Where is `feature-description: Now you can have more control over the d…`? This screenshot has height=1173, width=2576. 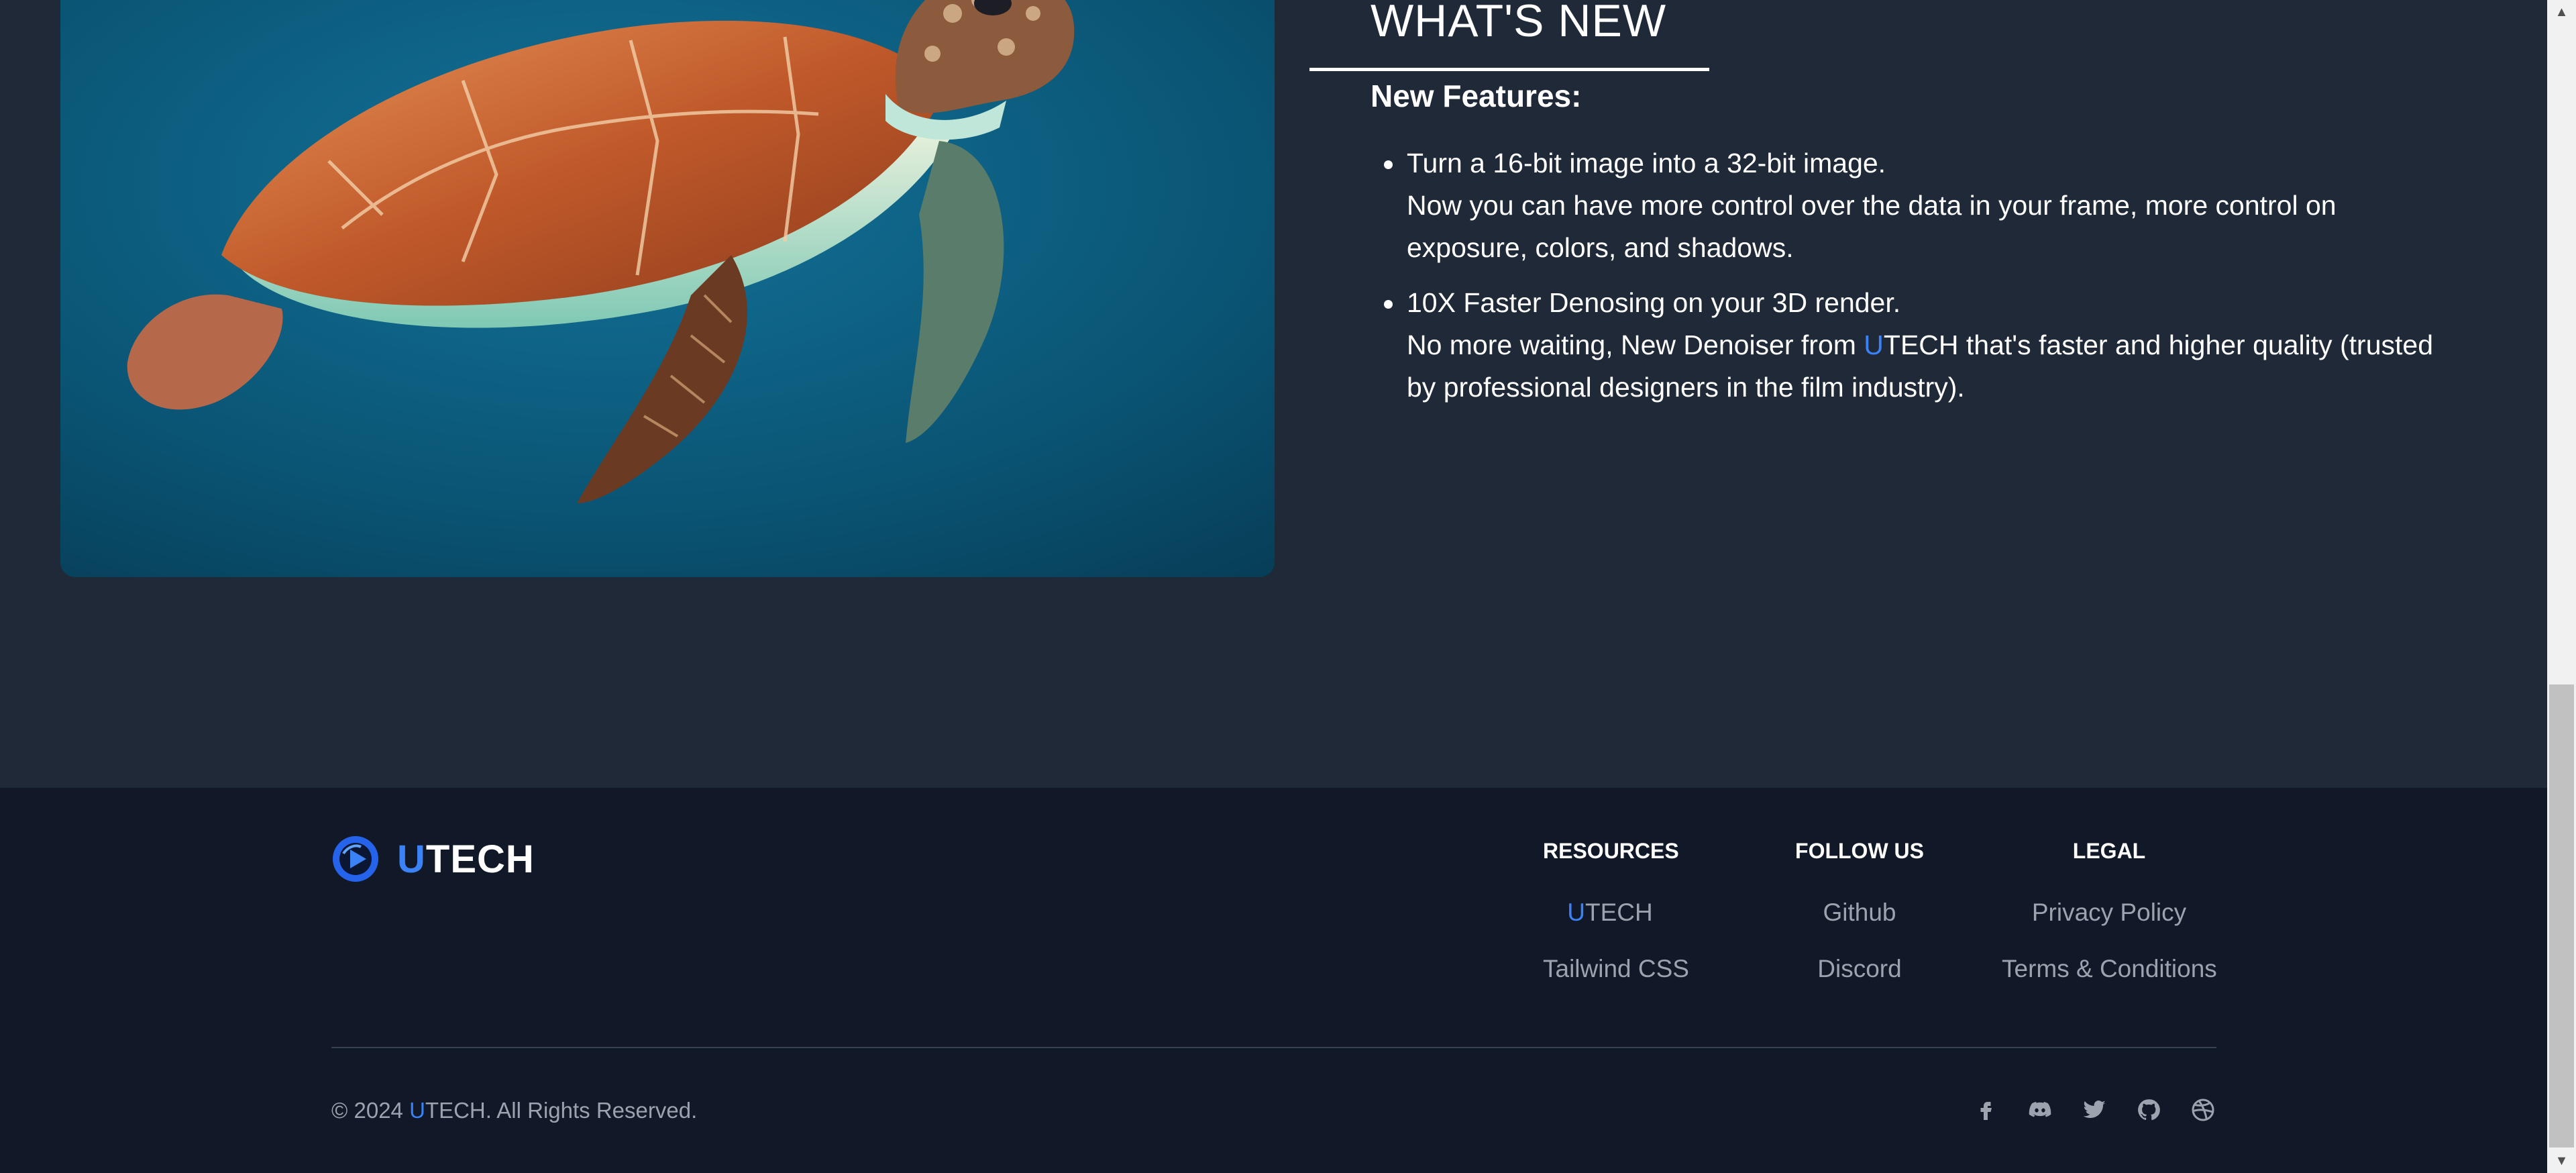 feature-description: Now you can have more control over the d… is located at coordinates (1872, 205).